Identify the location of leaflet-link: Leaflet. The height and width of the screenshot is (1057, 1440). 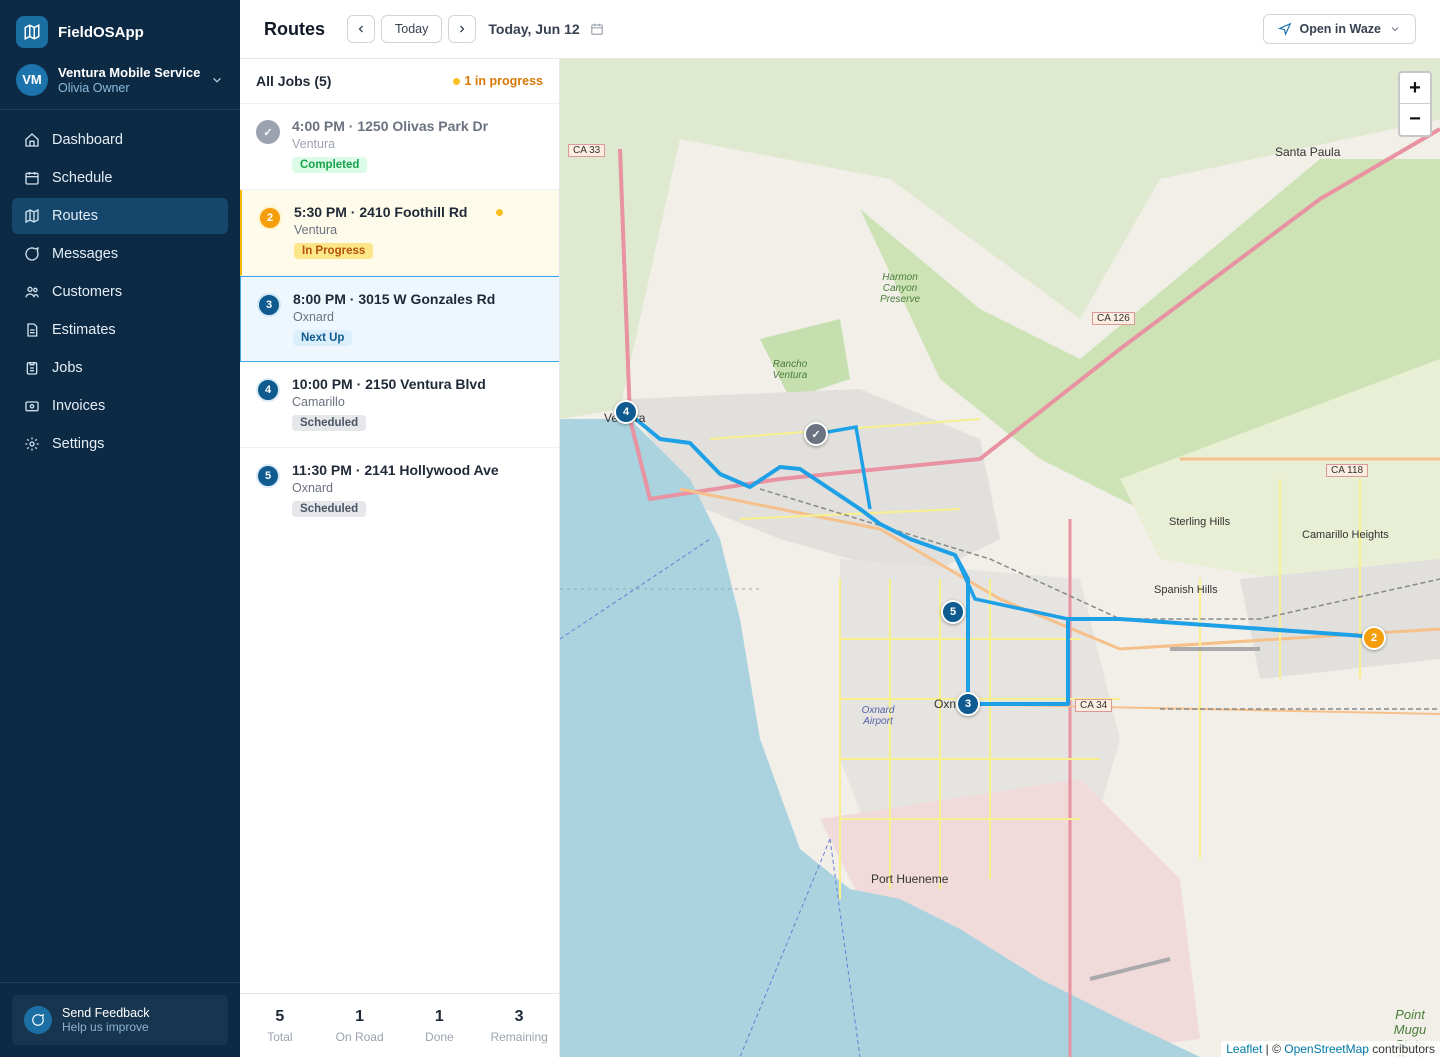
(1244, 1049).